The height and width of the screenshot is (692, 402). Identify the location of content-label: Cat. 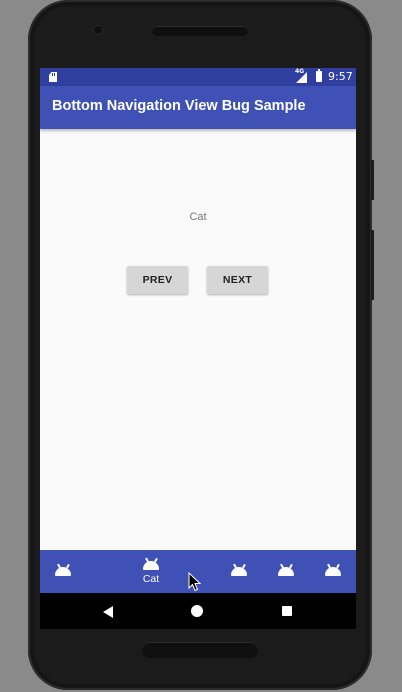
(198, 217).